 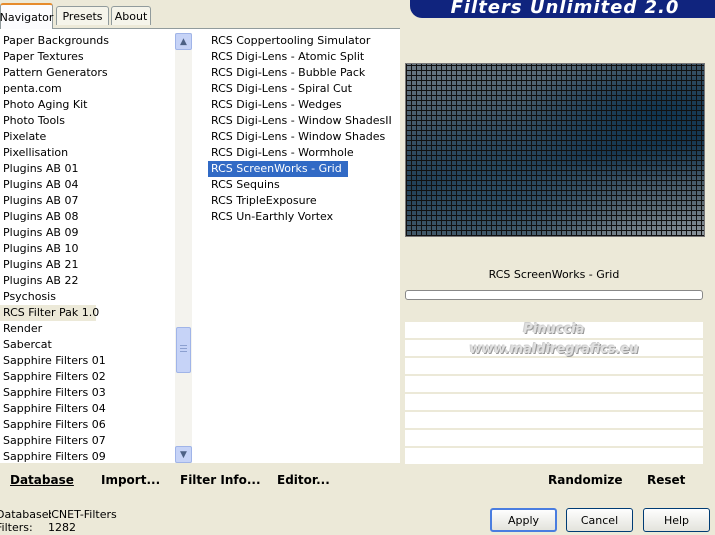 I want to click on filter-row: RCS Digi-Lens - Window Shades, so click(x=304, y=137).